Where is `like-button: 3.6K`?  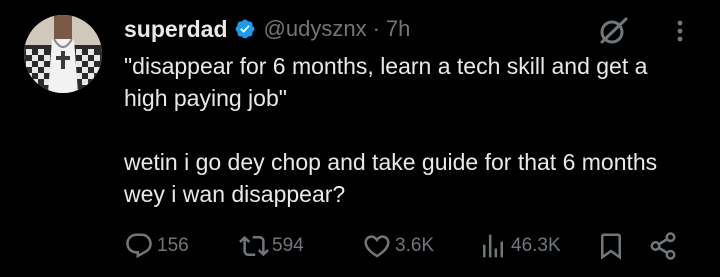 like-button: 3.6K is located at coordinates (398, 246).